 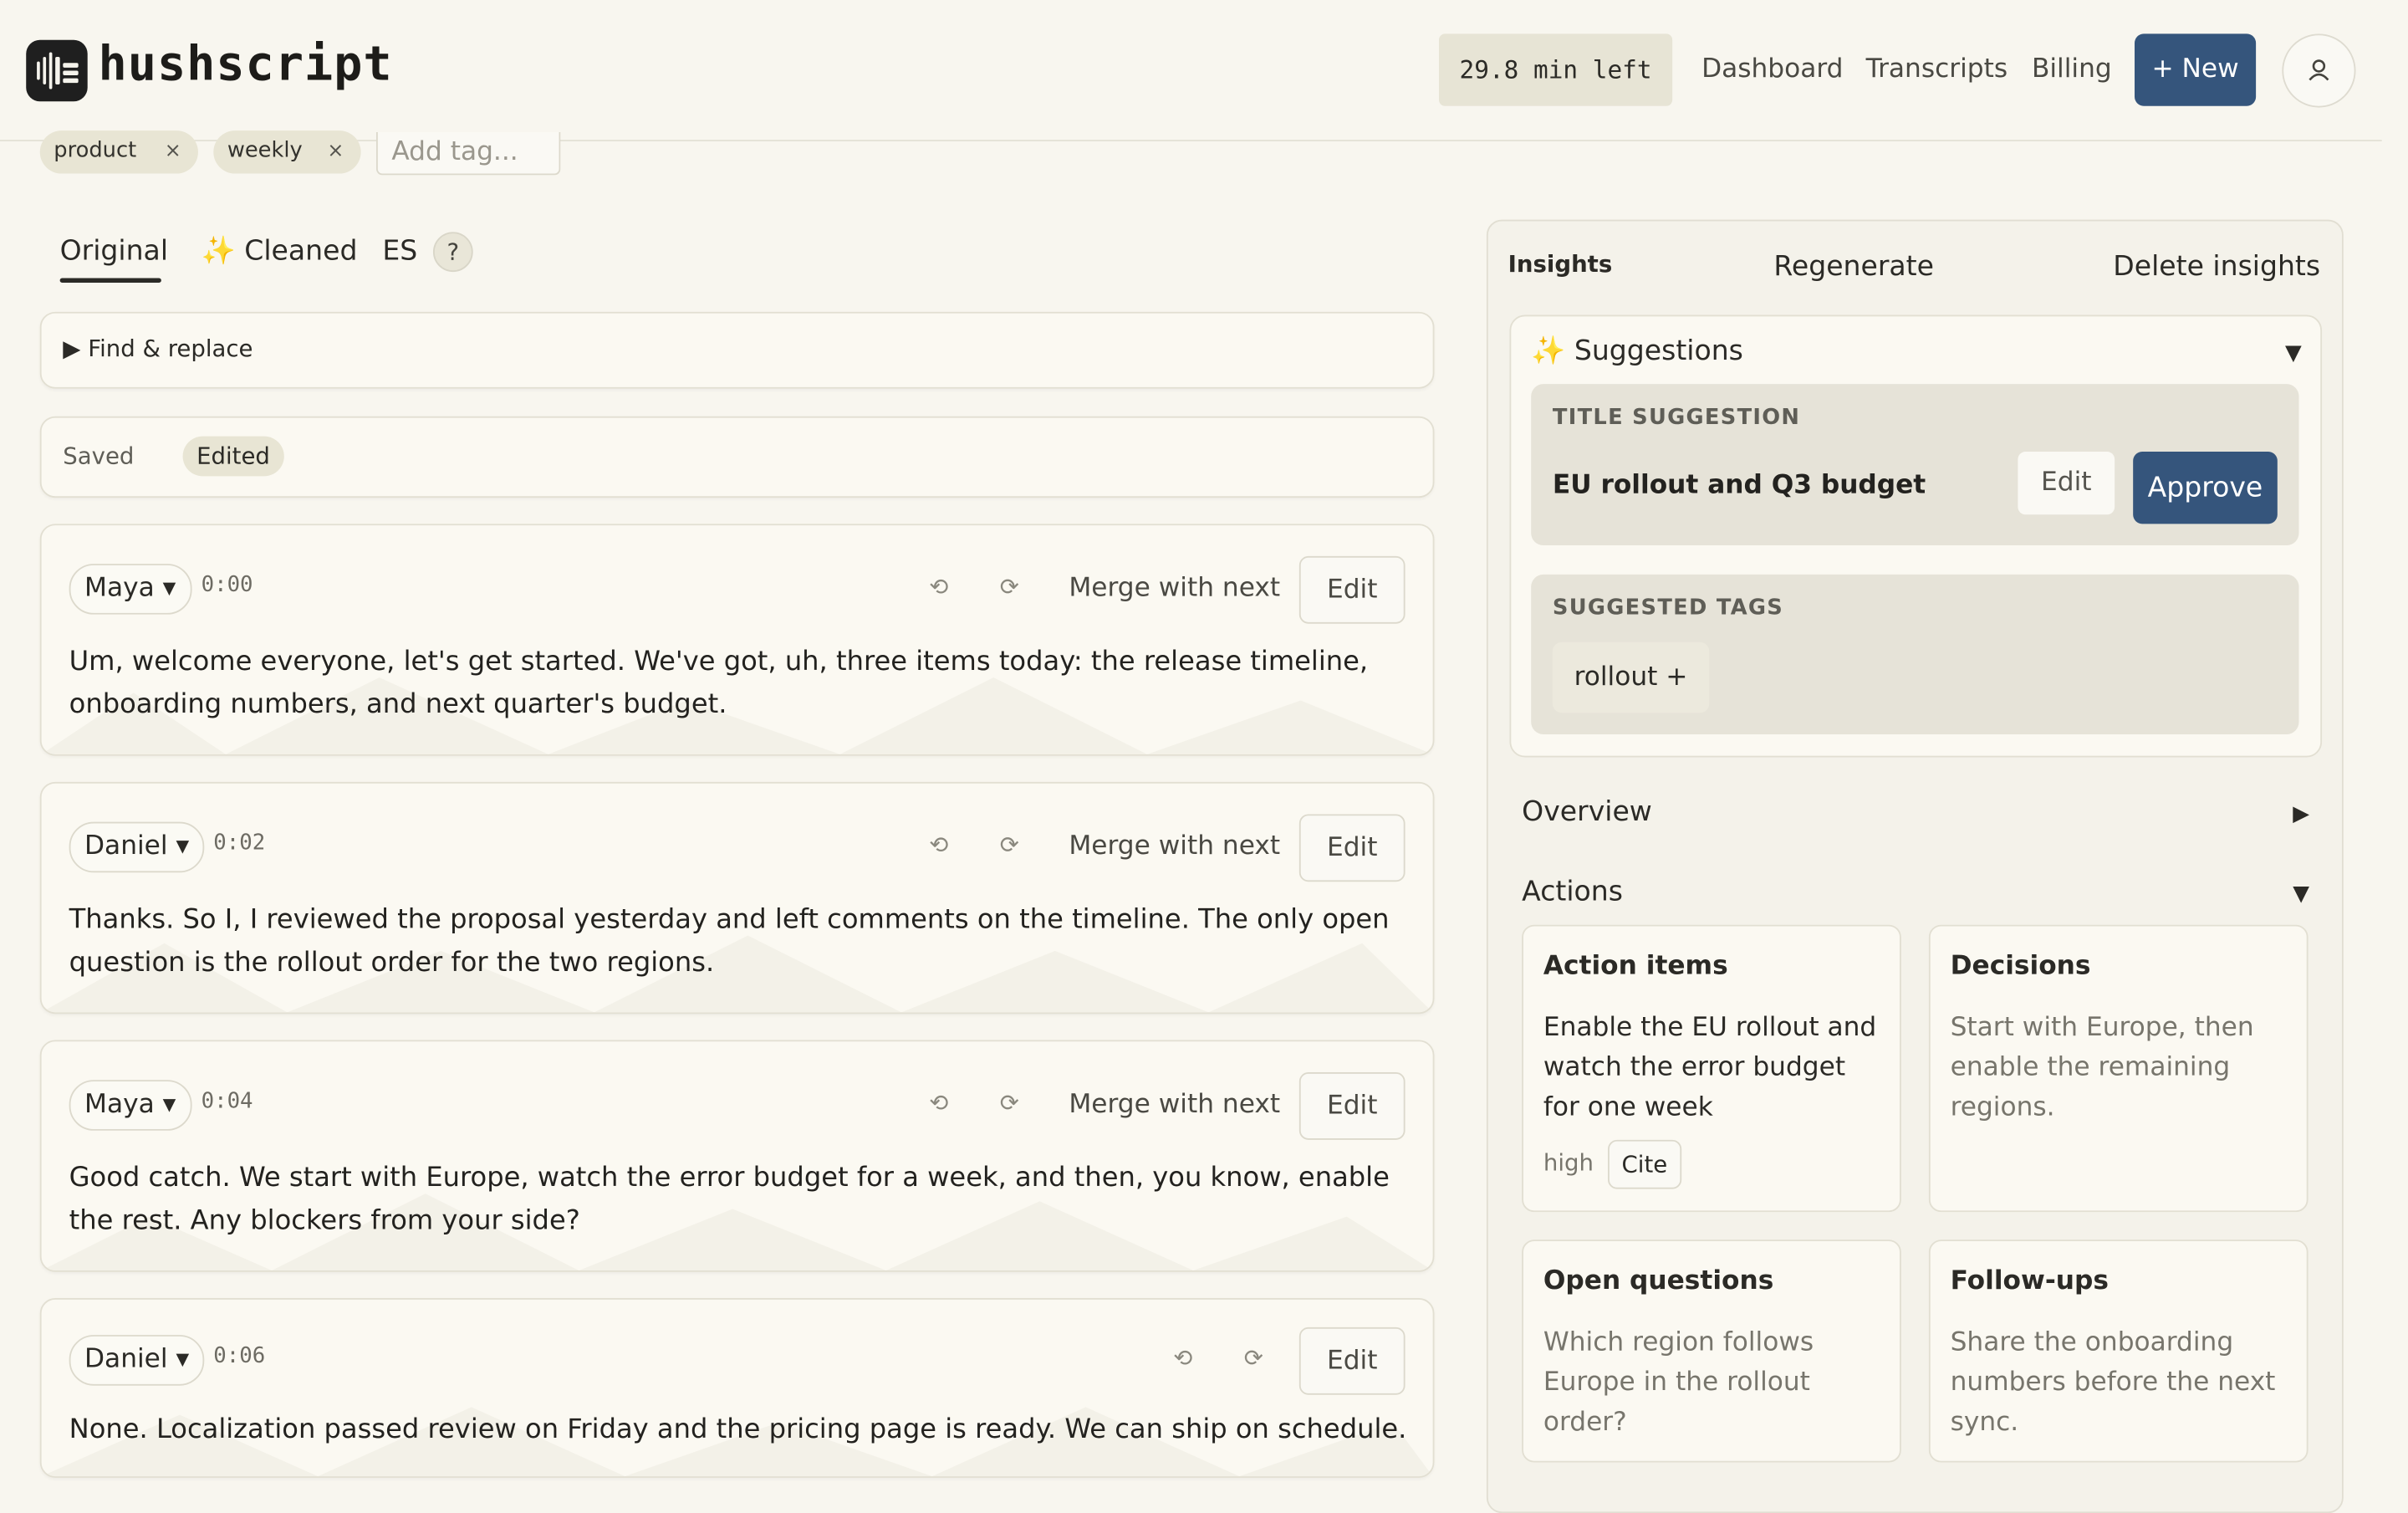 What do you see at coordinates (1637, 351) in the screenshot?
I see `suggestions-toggle: ✨ Suggestions` at bounding box center [1637, 351].